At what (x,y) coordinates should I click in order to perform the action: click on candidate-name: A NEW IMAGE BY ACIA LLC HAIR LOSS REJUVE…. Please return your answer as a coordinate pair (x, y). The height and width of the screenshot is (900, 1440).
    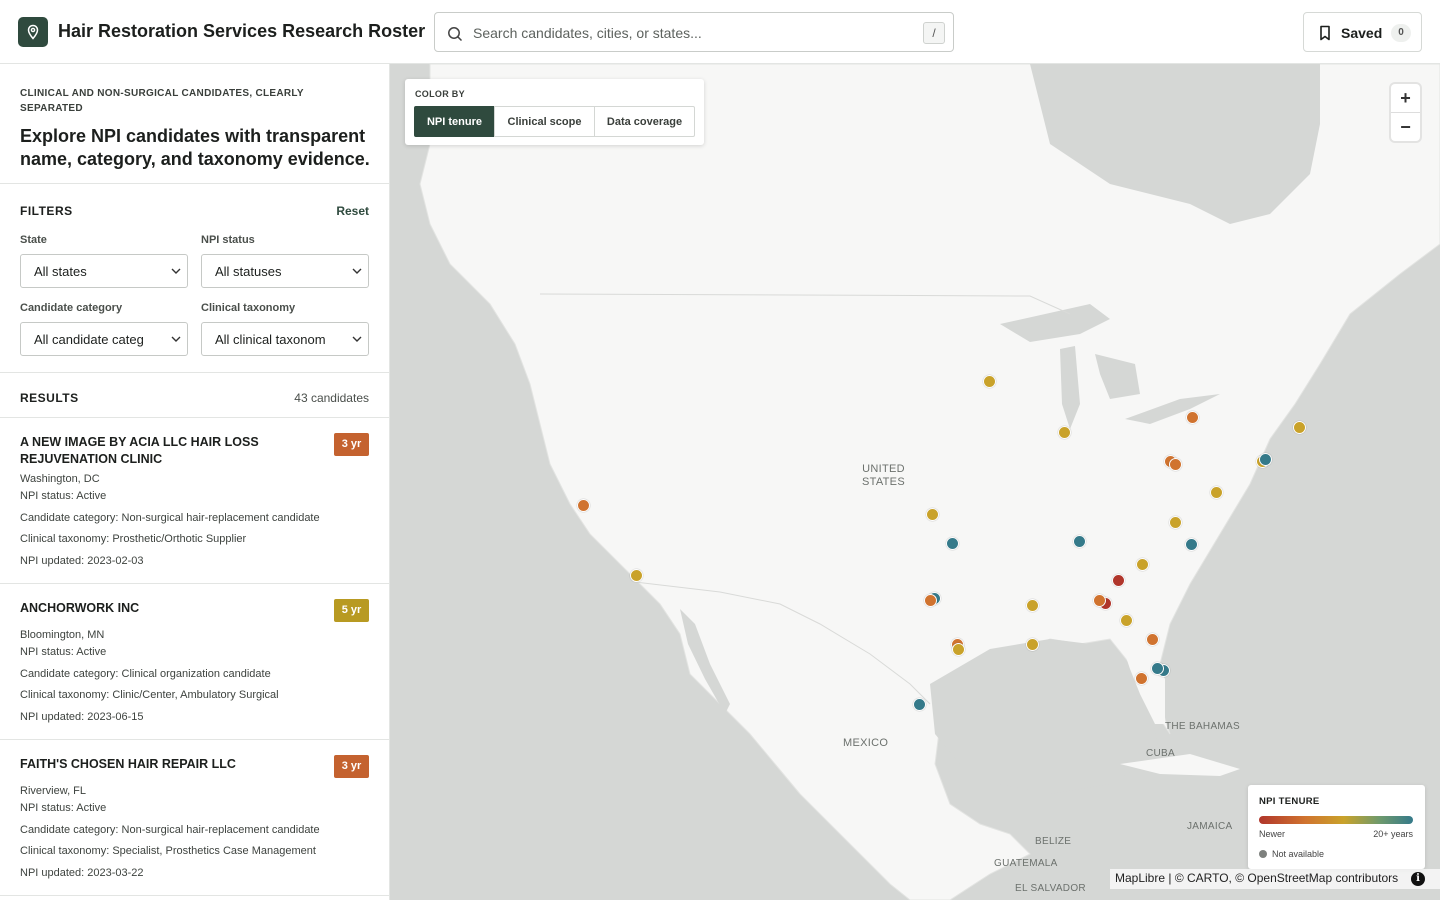
    Looking at the image, I should click on (139, 450).